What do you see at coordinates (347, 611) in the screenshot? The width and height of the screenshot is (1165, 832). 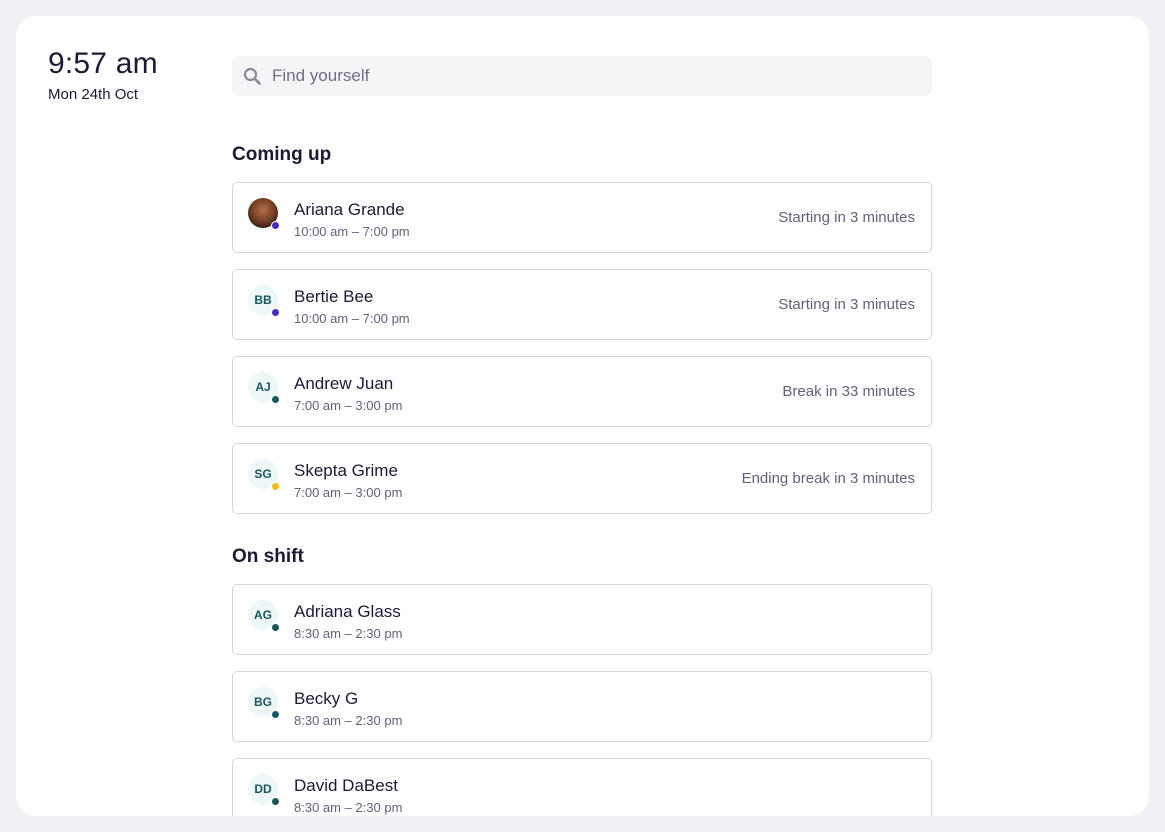 I see `employee-name: Adriana Glass` at bounding box center [347, 611].